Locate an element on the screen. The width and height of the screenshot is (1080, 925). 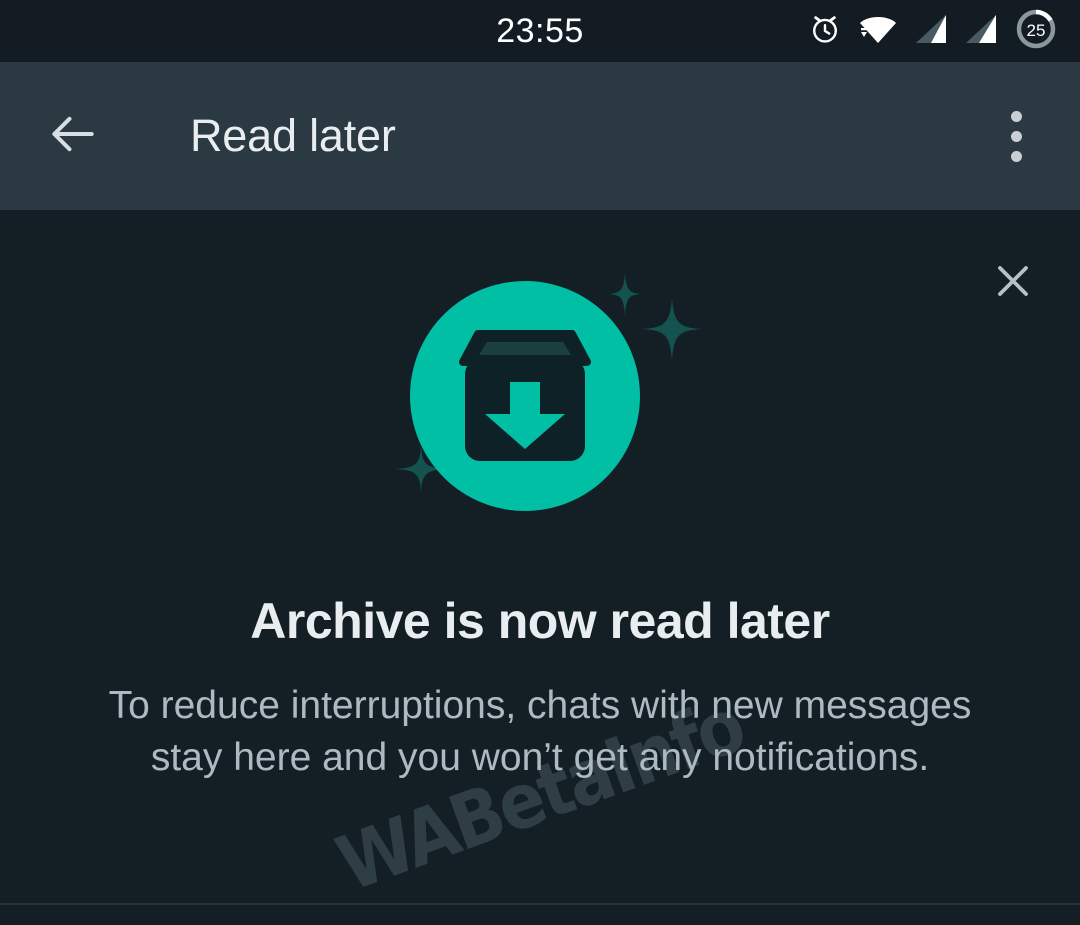
page-title: Read later is located at coordinates (293, 135).